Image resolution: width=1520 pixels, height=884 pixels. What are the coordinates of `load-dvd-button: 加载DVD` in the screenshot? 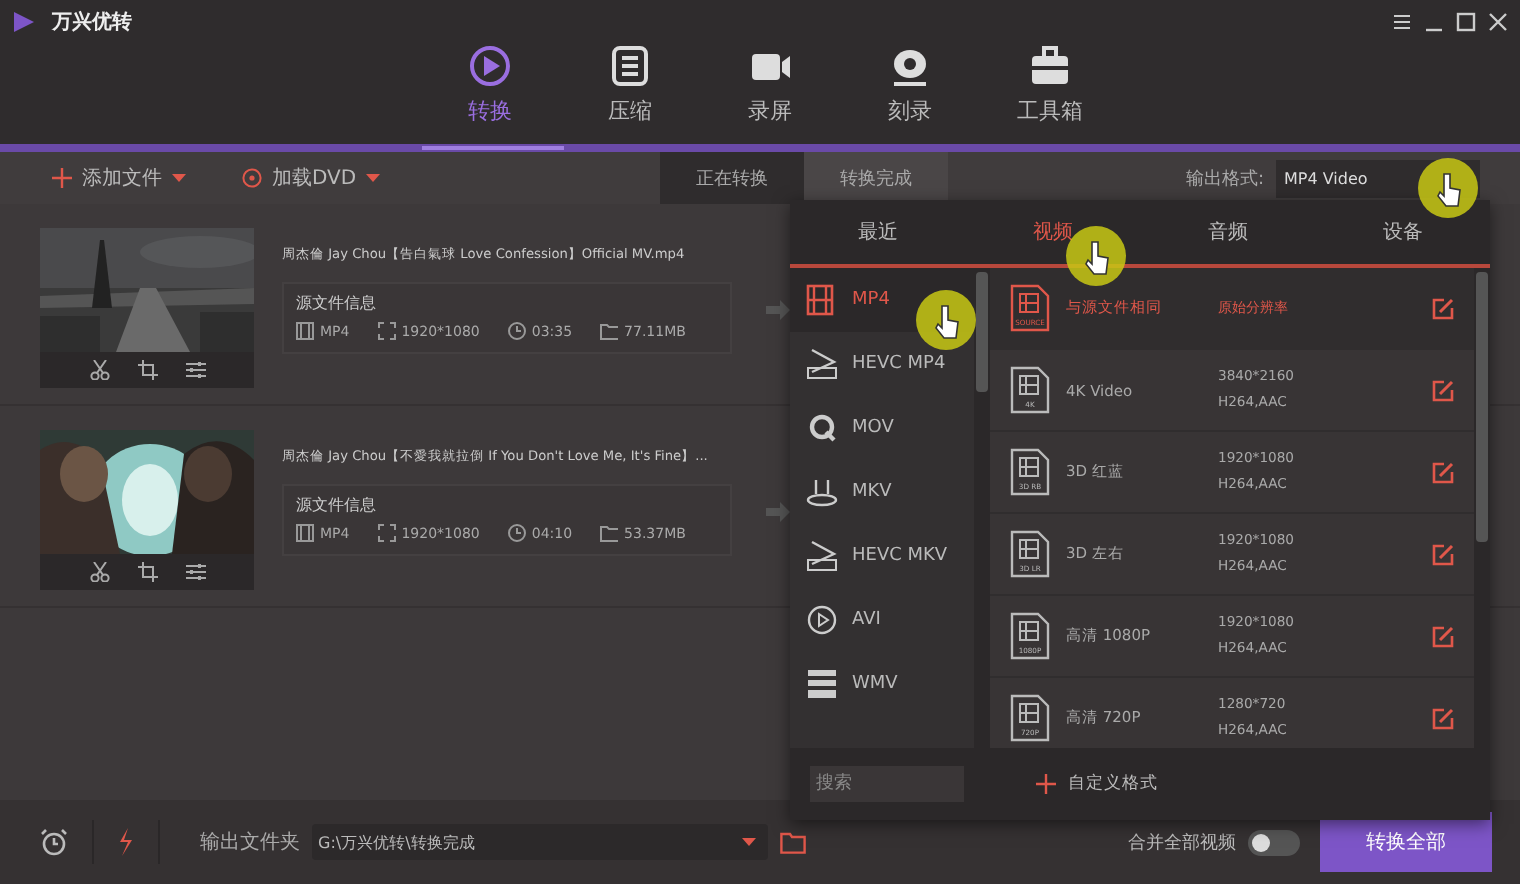 It's located at (311, 178).